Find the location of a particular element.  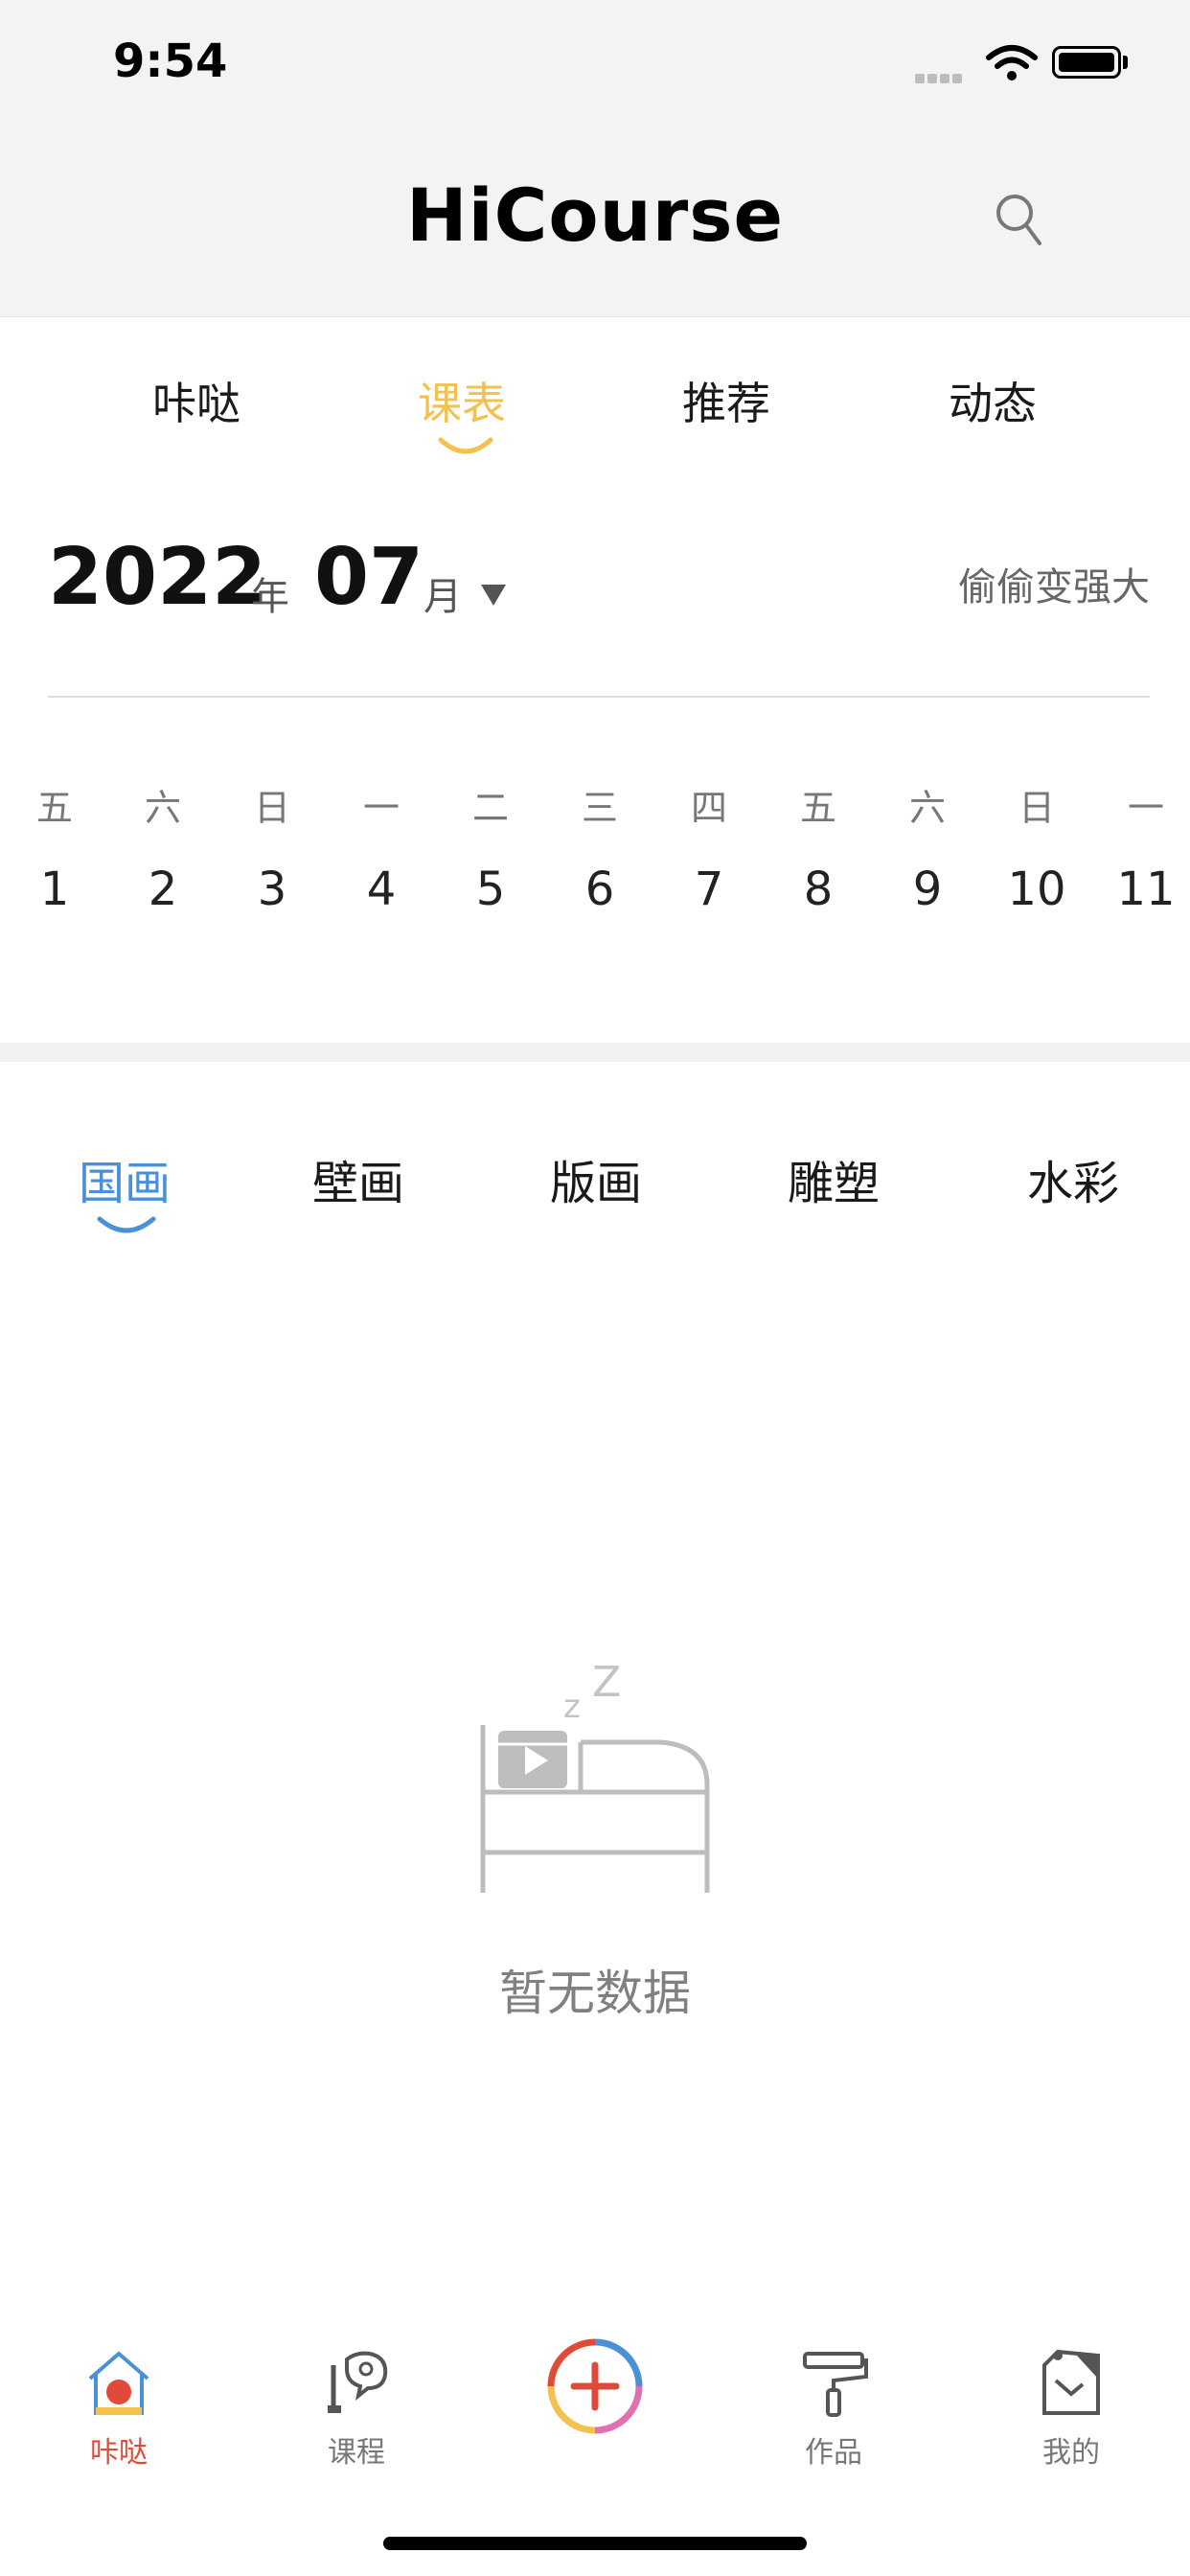

active-tab-smile-indicator is located at coordinates (466, 449).